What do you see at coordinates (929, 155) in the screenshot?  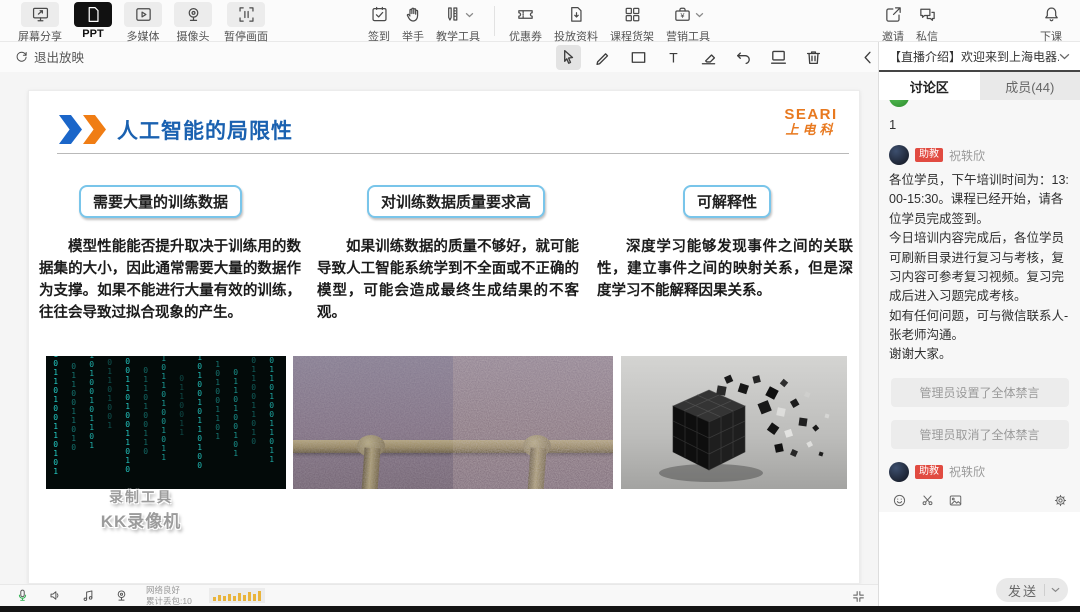 I see `assistant-badge: 助教` at bounding box center [929, 155].